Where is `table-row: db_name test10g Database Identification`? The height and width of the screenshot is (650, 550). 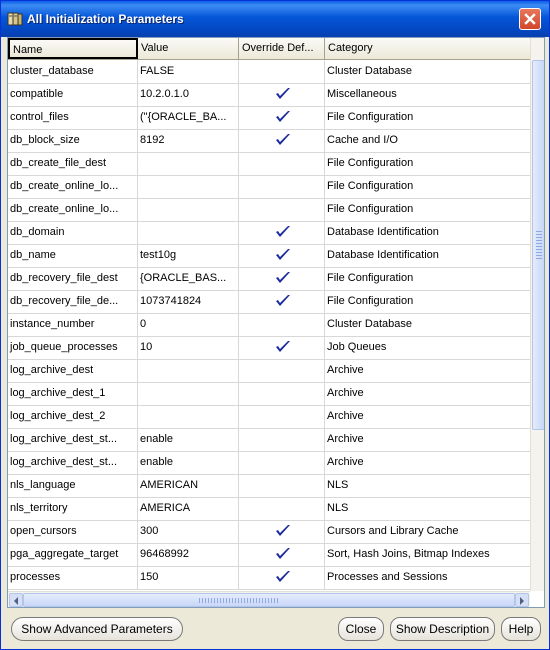 table-row: db_name test10g Database Identification is located at coordinates (269, 256).